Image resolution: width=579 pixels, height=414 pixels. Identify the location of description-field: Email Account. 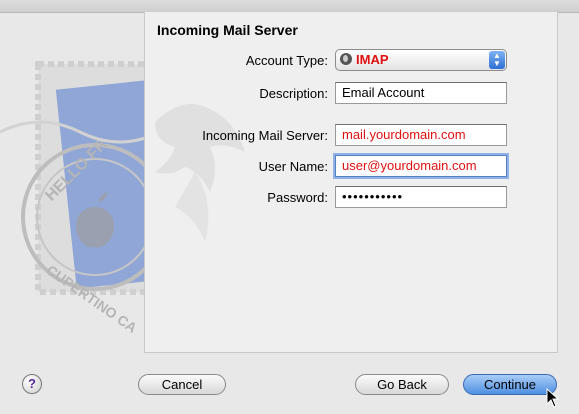
(421, 93).